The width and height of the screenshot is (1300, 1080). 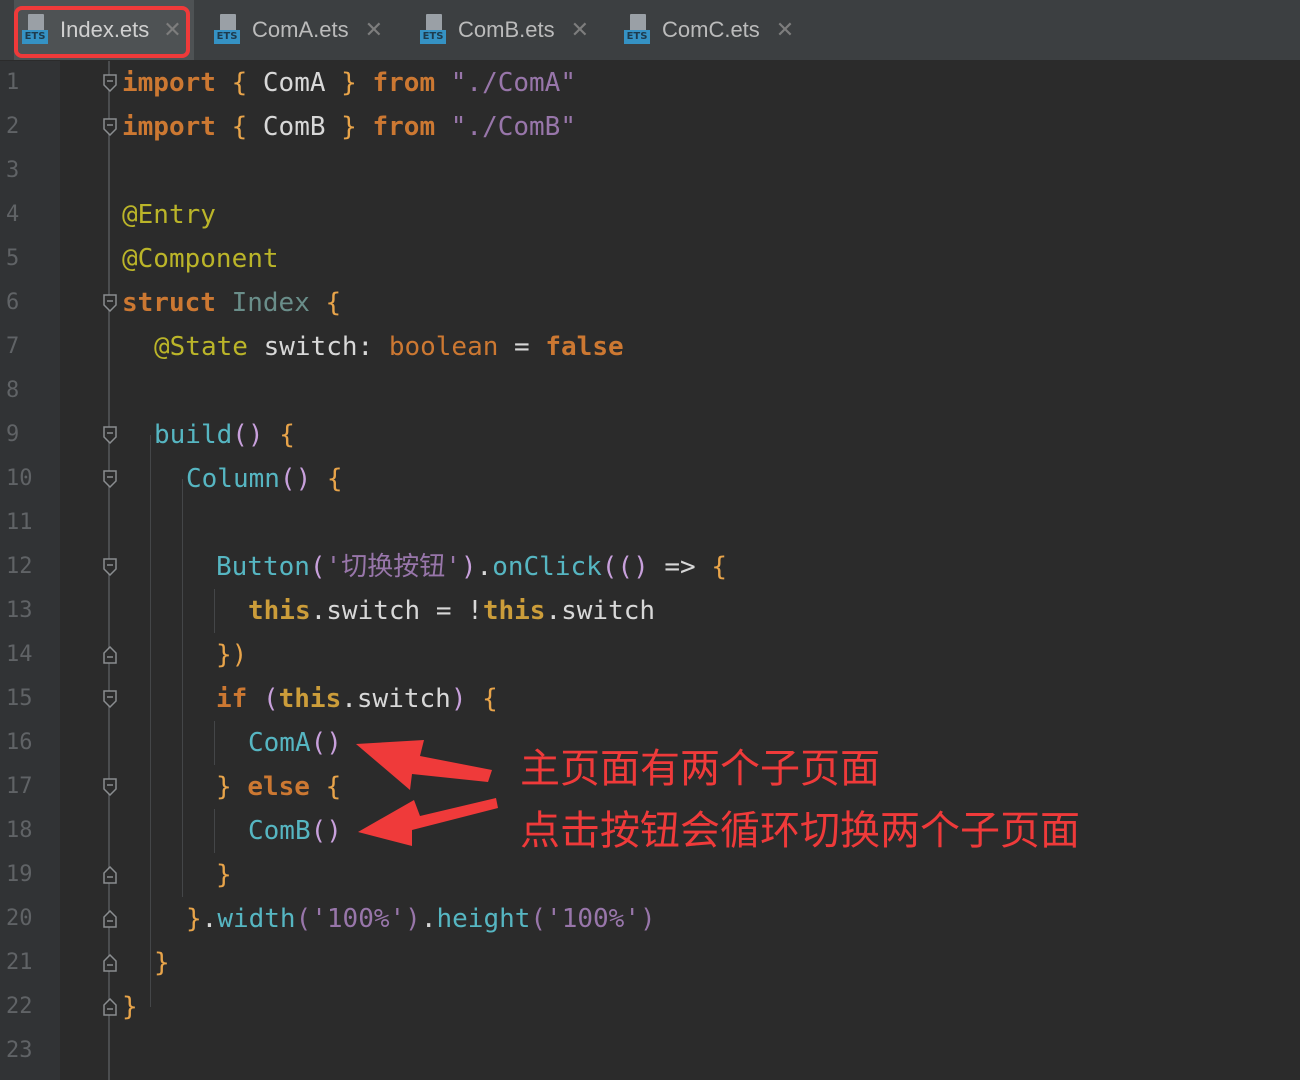 What do you see at coordinates (427, 793) in the screenshot?
I see `annotation-arrows` at bounding box center [427, 793].